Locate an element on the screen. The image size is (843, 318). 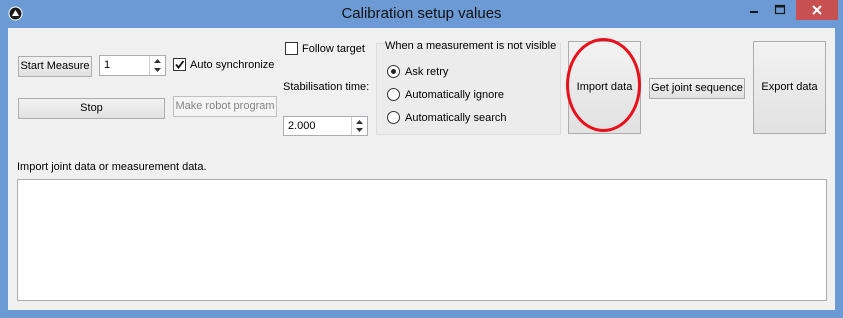
export-data-button: Export data is located at coordinates (789, 87).